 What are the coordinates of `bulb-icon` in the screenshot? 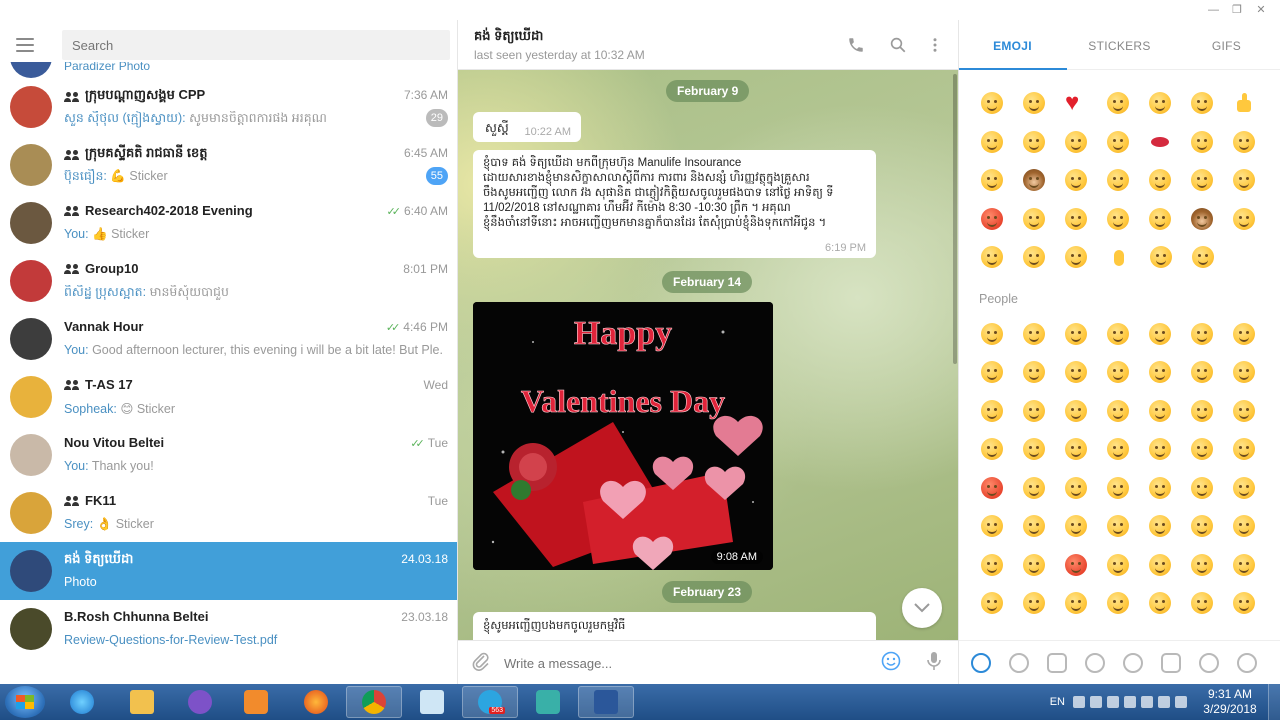 It's located at (1209, 662).